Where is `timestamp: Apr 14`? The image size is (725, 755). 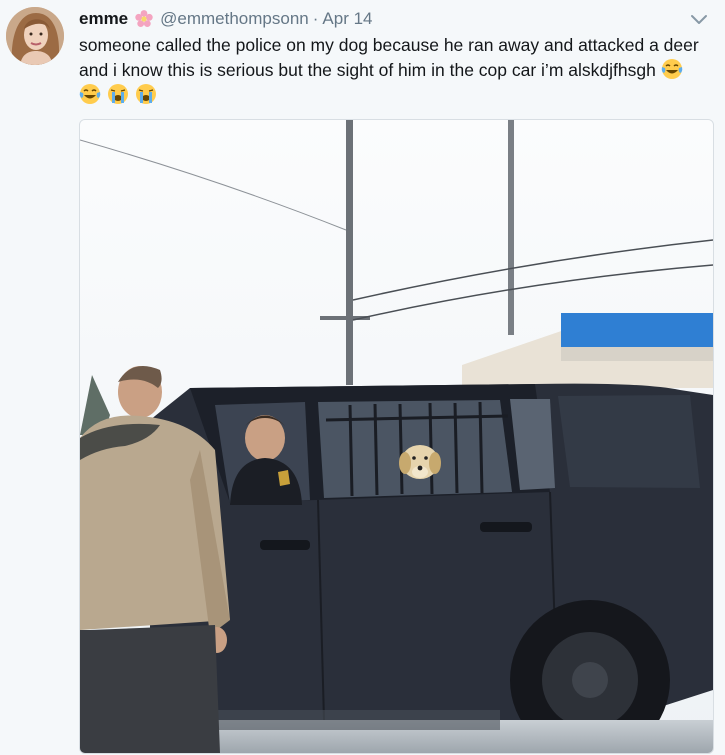 timestamp: Apr 14 is located at coordinates (347, 19).